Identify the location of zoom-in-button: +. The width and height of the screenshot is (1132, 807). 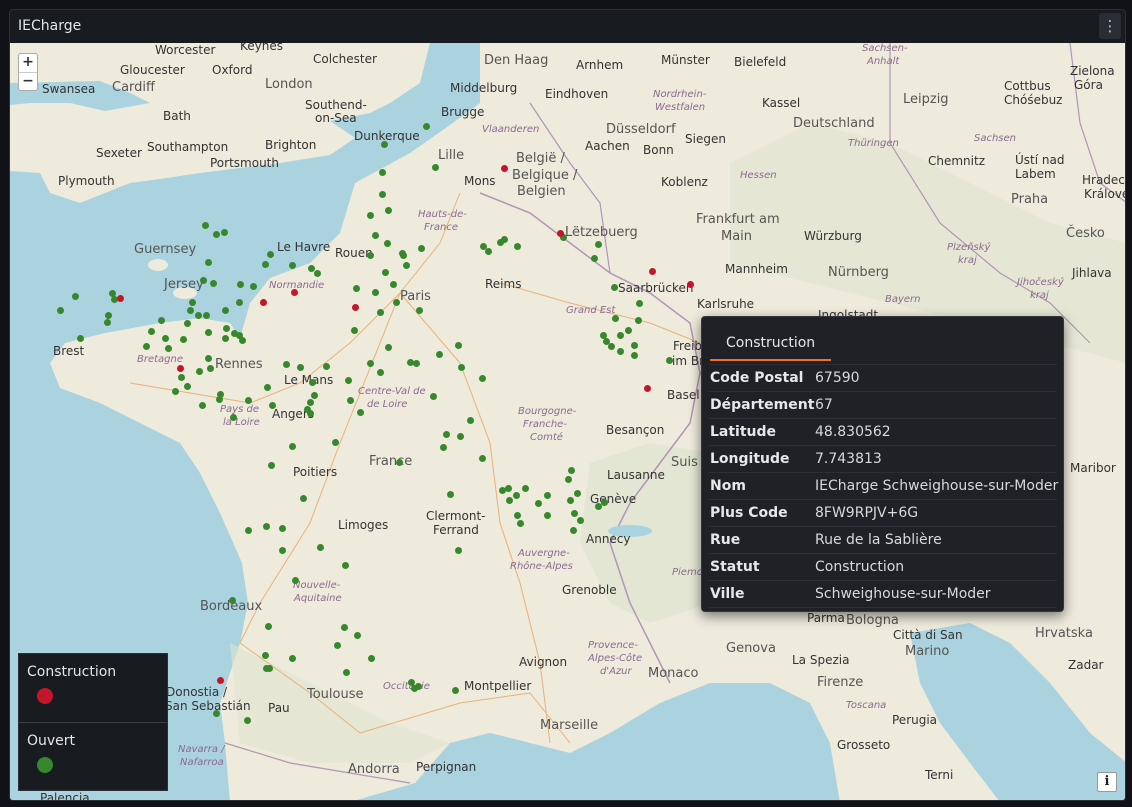
(28, 63).